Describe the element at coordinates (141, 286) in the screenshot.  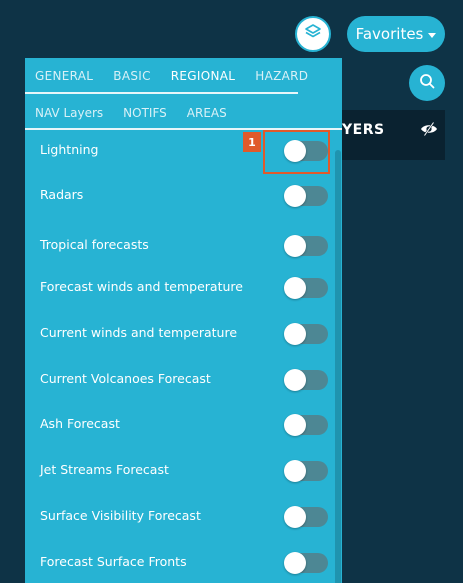
I see `layer-label: Forecast winds and temperature` at that location.